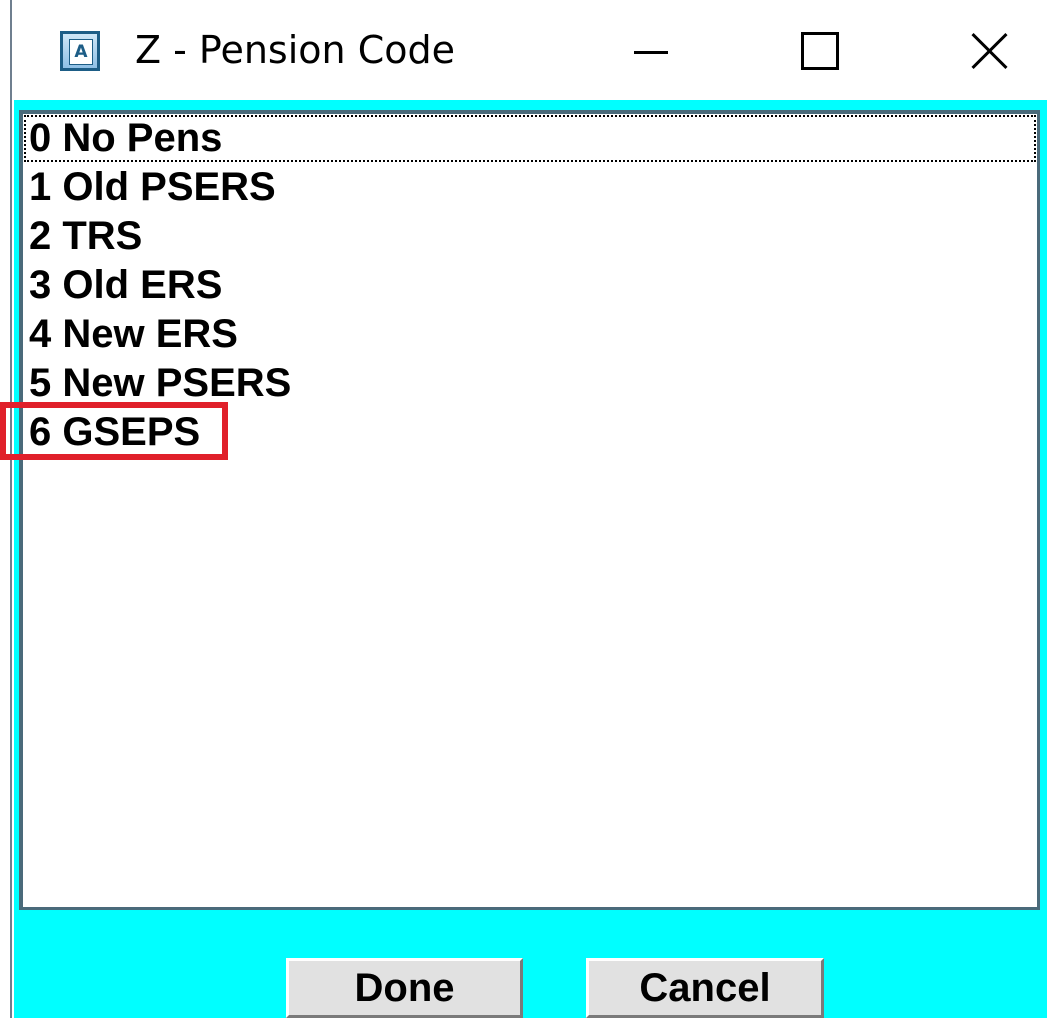  What do you see at coordinates (530, 138) in the screenshot?
I see `list-item: 0 No Pens` at bounding box center [530, 138].